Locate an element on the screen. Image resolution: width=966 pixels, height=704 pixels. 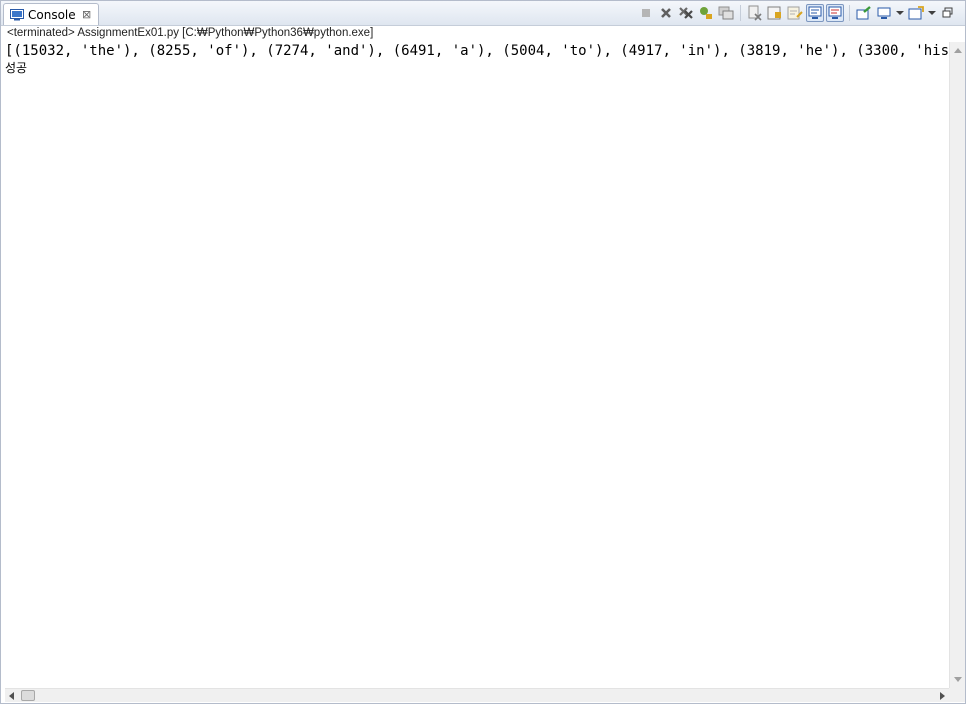
scroll-up-icon is located at coordinates (958, 50).